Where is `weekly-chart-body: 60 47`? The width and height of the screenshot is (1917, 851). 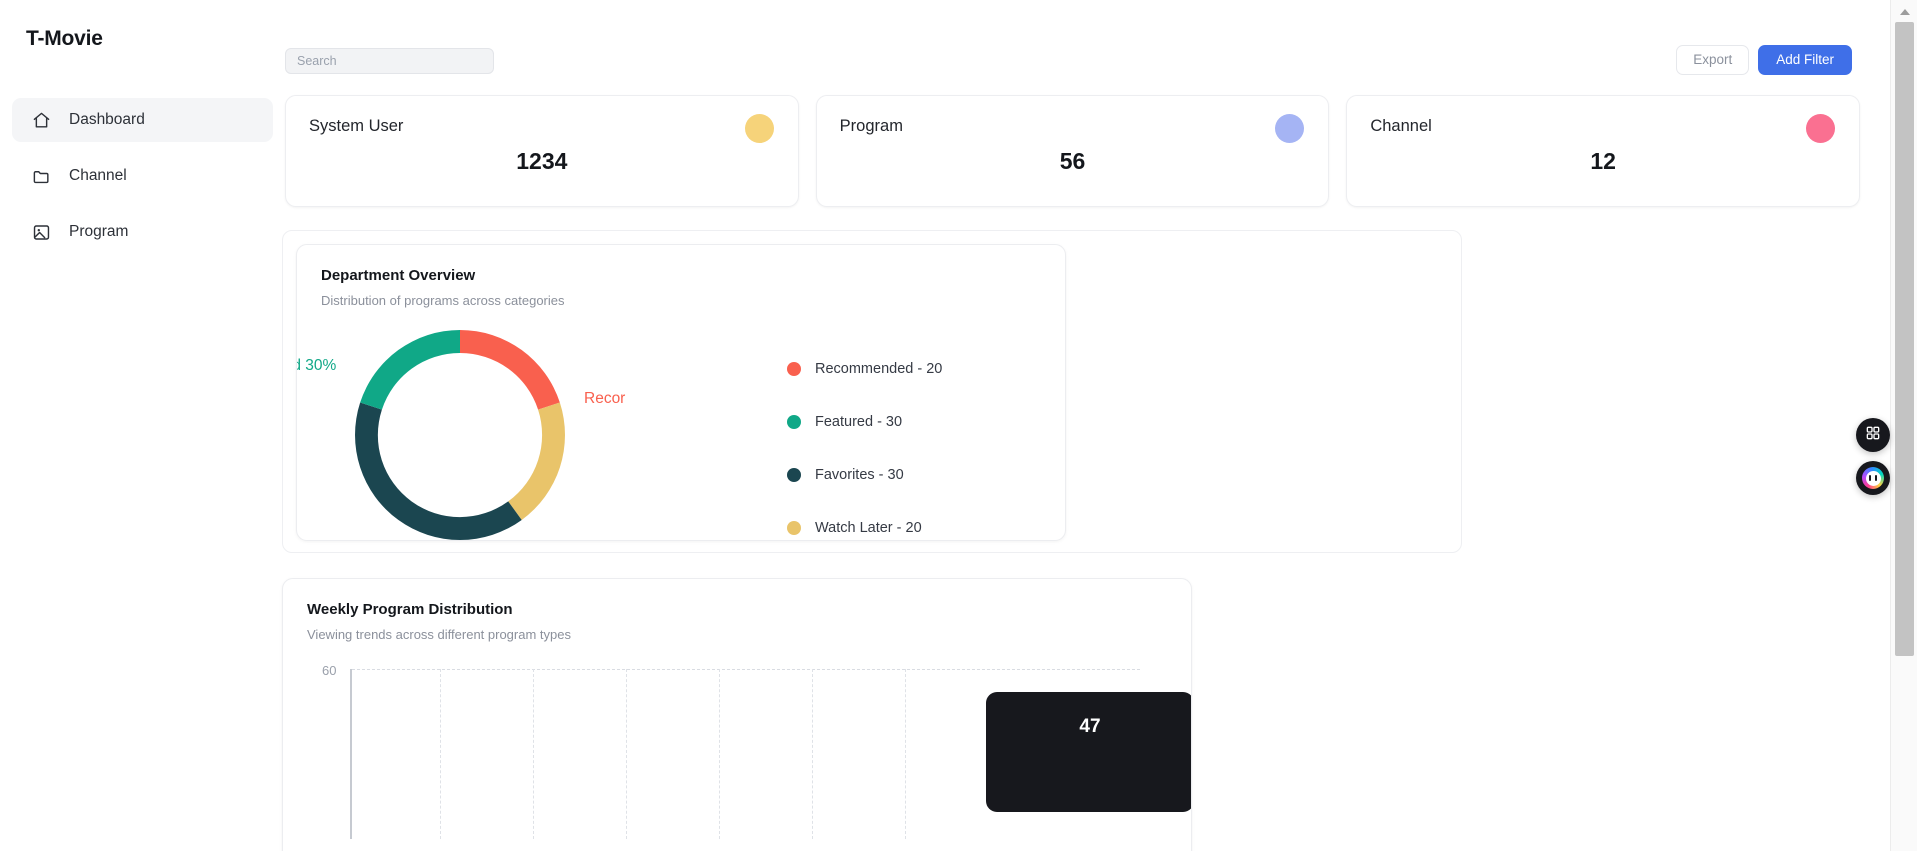
weekly-chart-body: 60 47 is located at coordinates (737, 747).